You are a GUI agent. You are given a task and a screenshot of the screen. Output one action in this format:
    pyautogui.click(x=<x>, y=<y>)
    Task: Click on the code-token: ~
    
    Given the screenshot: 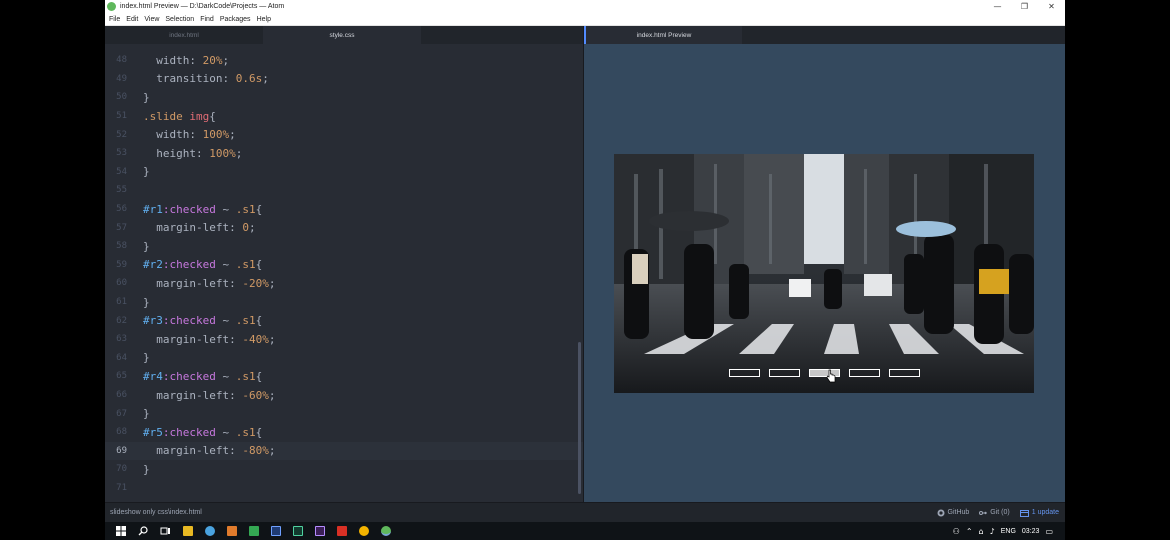 What is the action you would take?
    pyautogui.click(x=225, y=265)
    